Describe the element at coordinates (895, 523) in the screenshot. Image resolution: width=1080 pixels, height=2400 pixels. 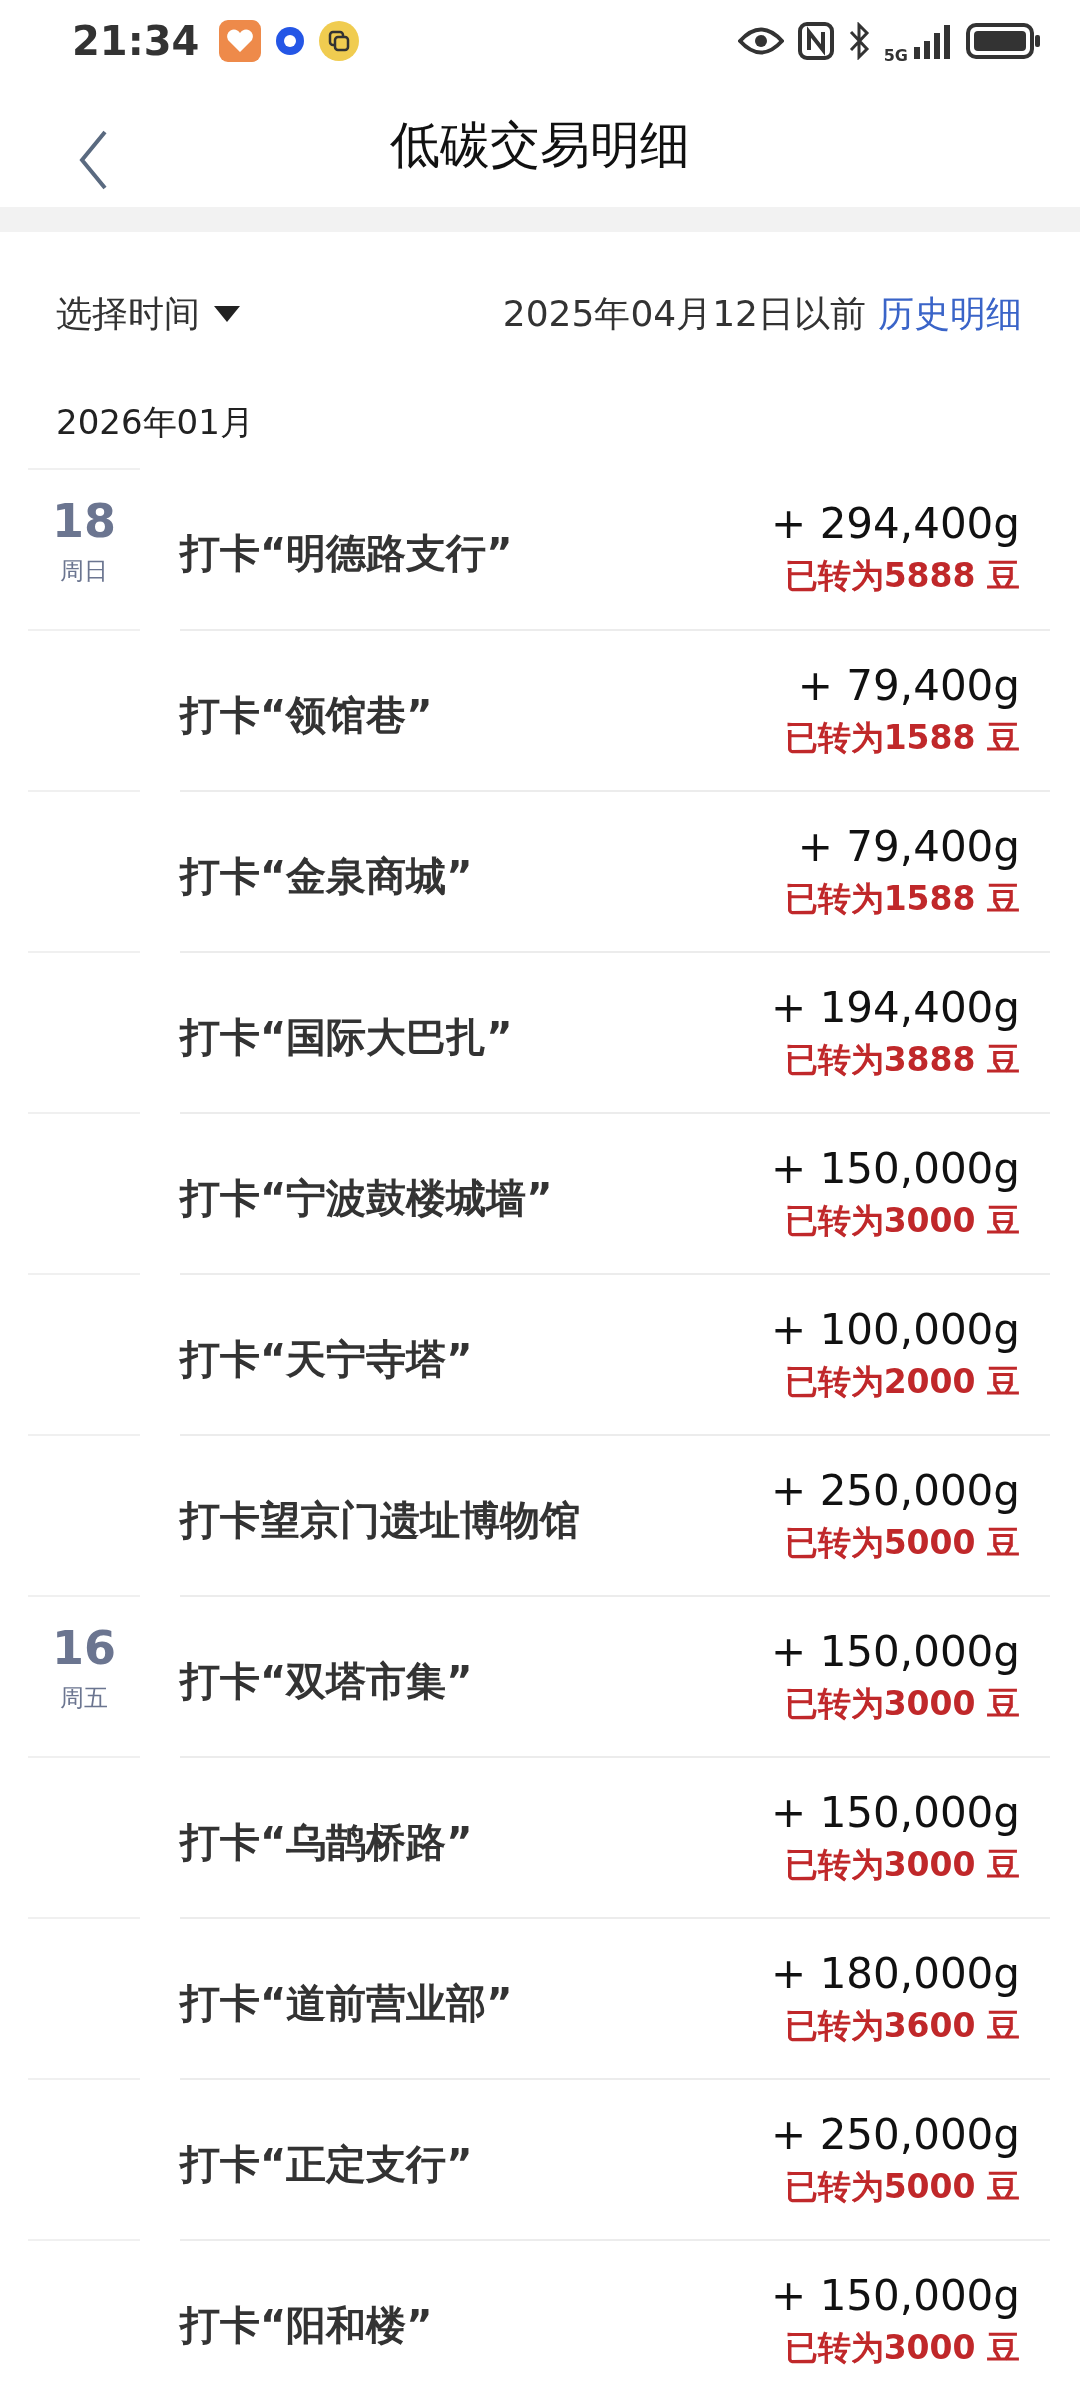
I see `carbon-amount: + 294,400g` at that location.